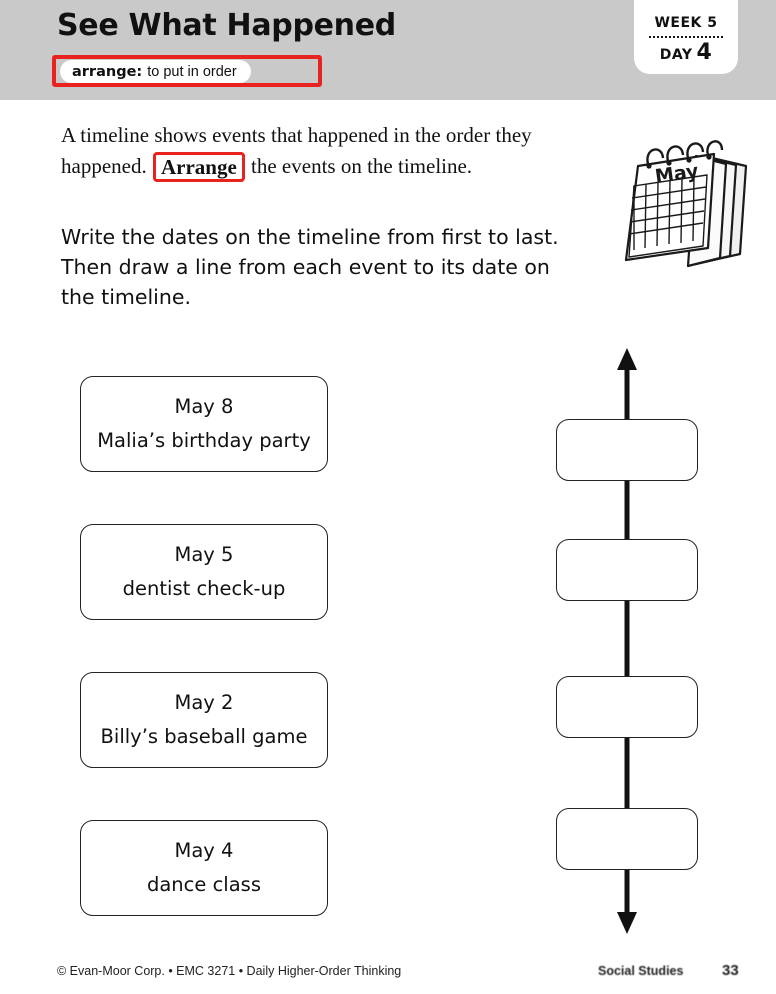  What do you see at coordinates (635, 641) in the screenshot?
I see `vertical-timeline` at bounding box center [635, 641].